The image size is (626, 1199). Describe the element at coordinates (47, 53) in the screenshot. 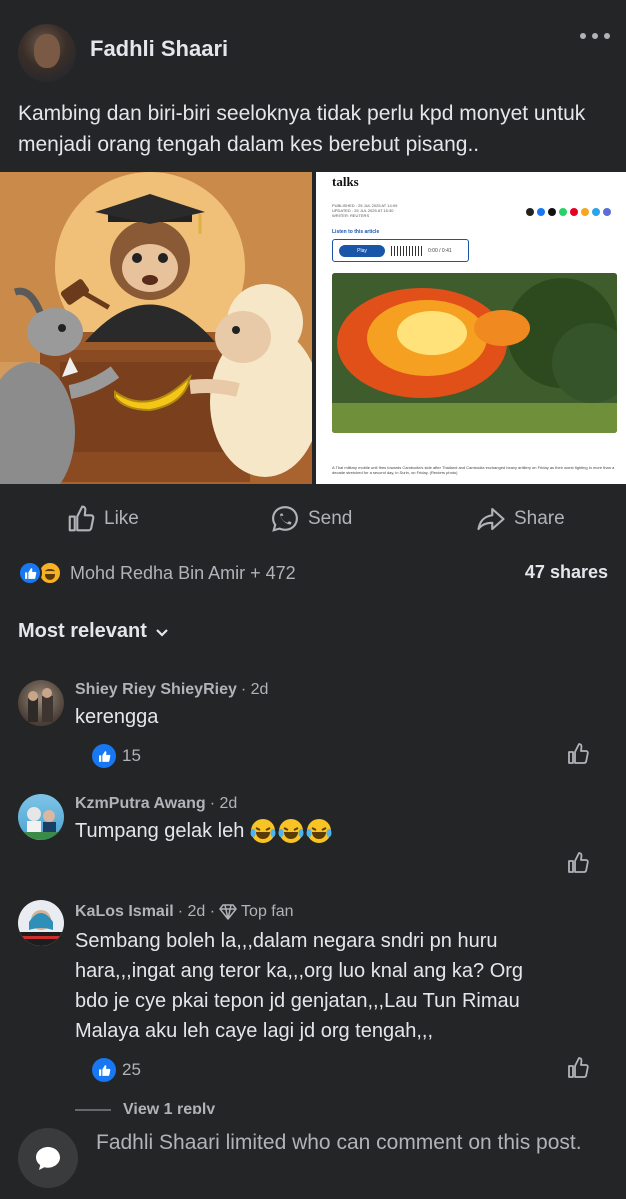

I see `author-avatar` at that location.